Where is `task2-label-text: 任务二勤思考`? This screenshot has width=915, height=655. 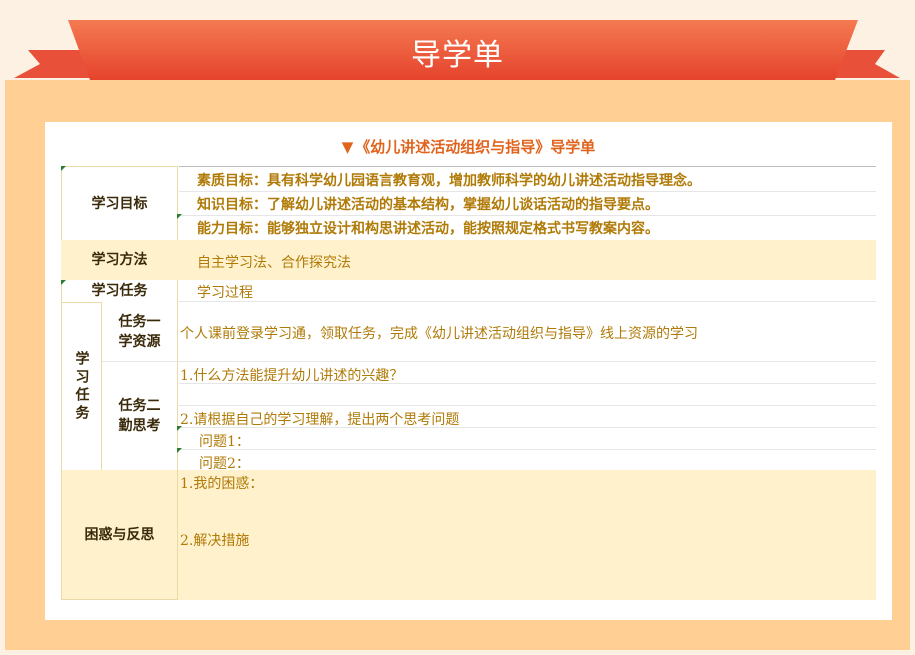
task2-label-text: 任务二勤思考 is located at coordinates (139, 416).